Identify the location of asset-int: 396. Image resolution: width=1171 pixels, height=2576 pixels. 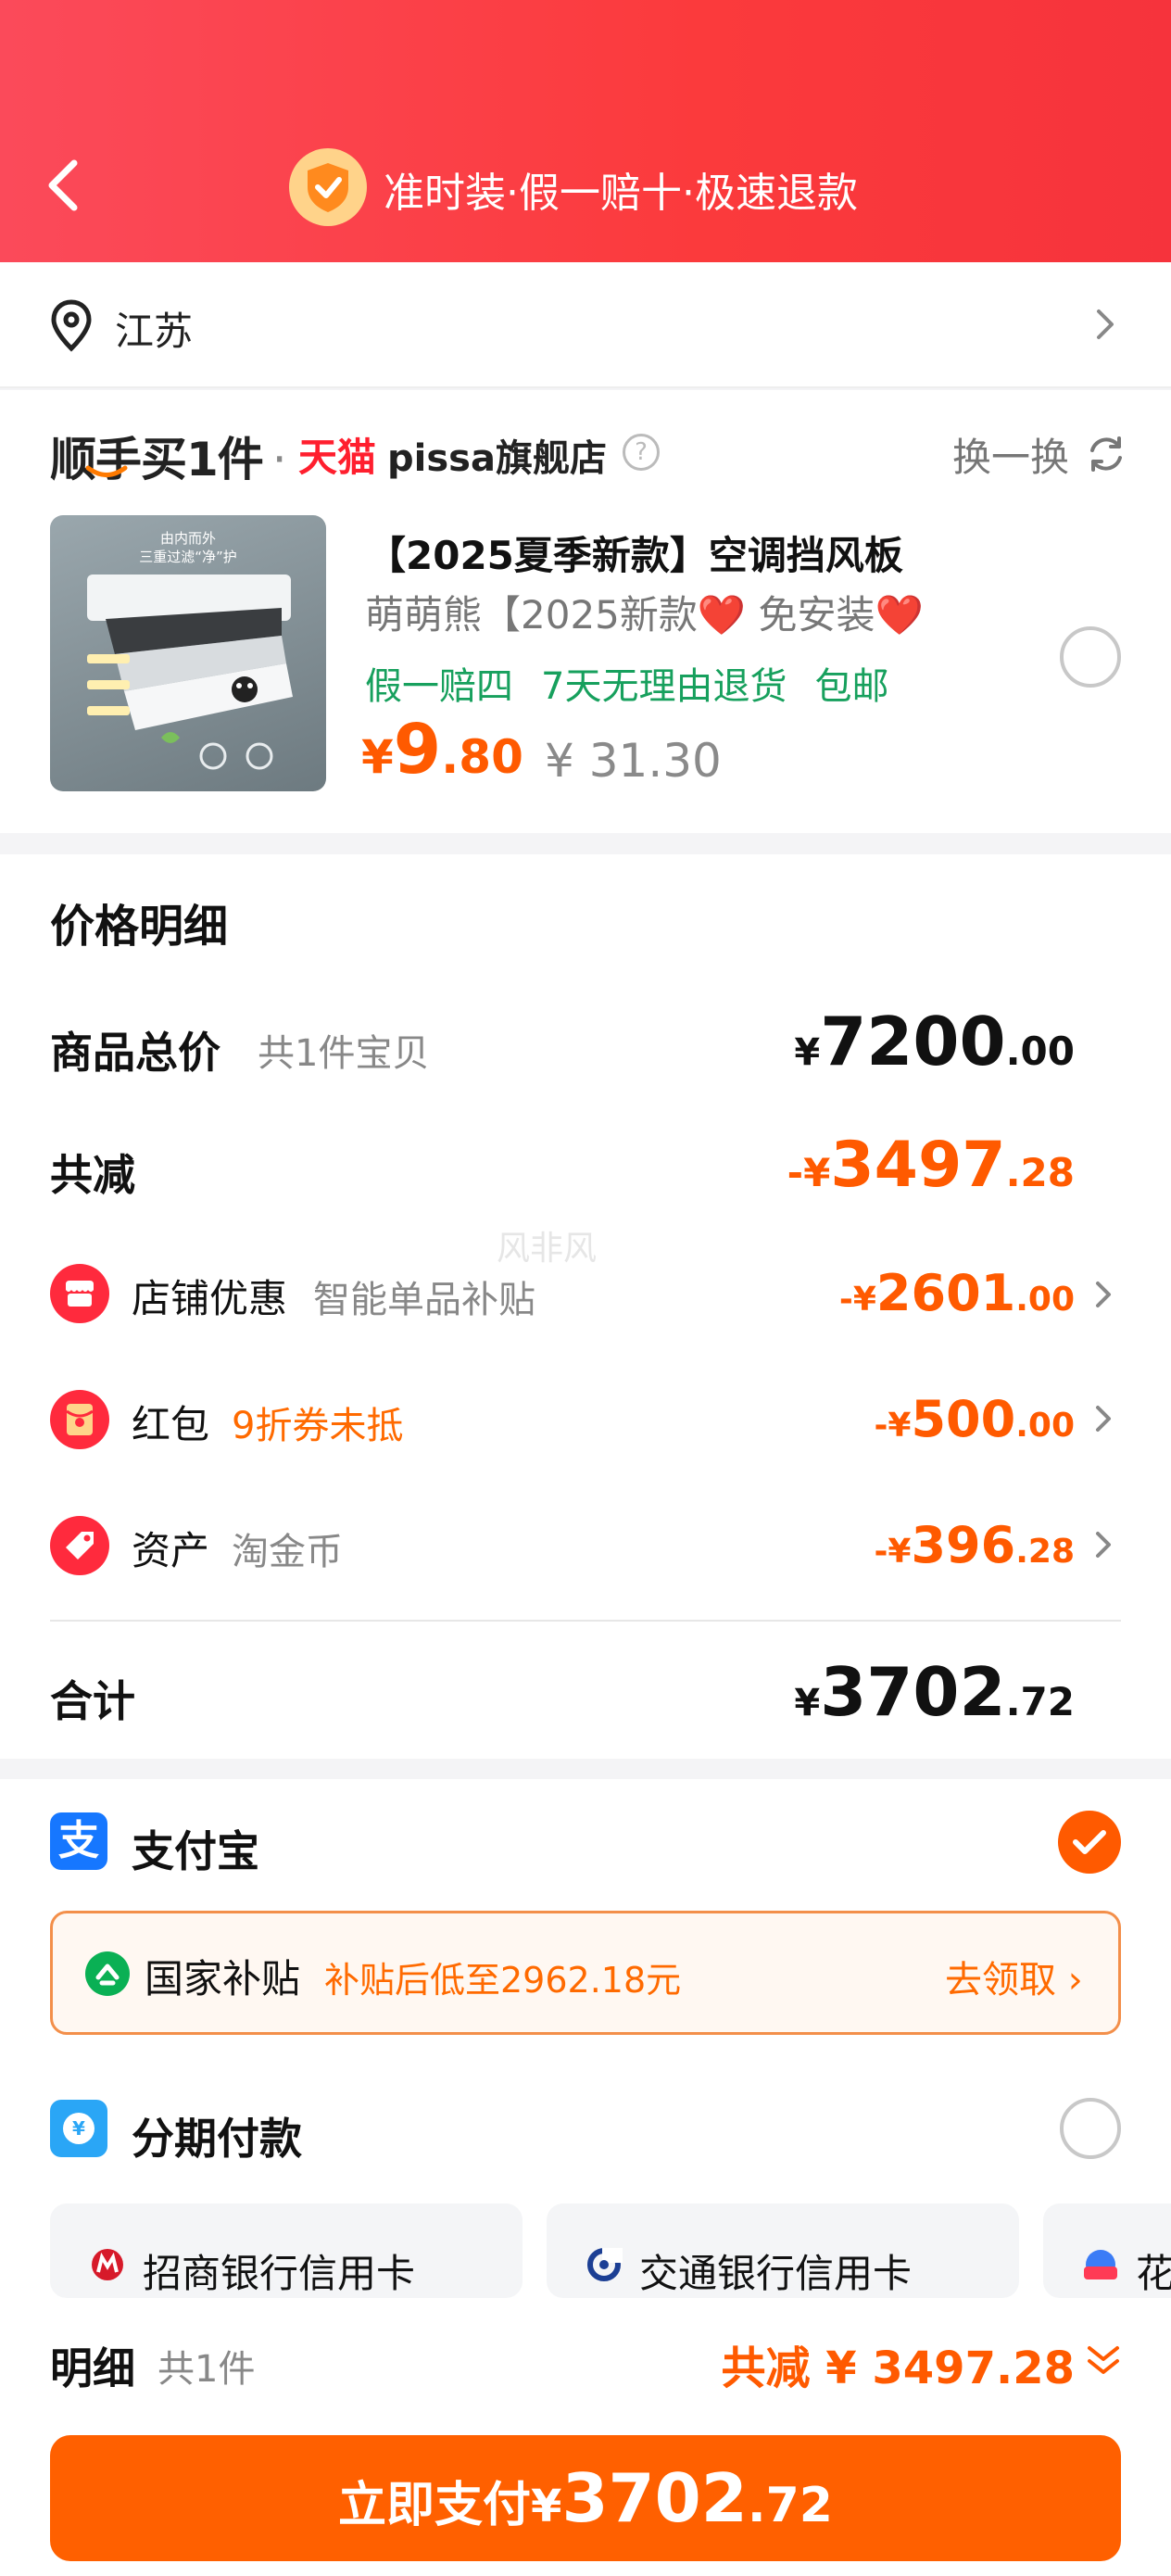
(964, 1545).